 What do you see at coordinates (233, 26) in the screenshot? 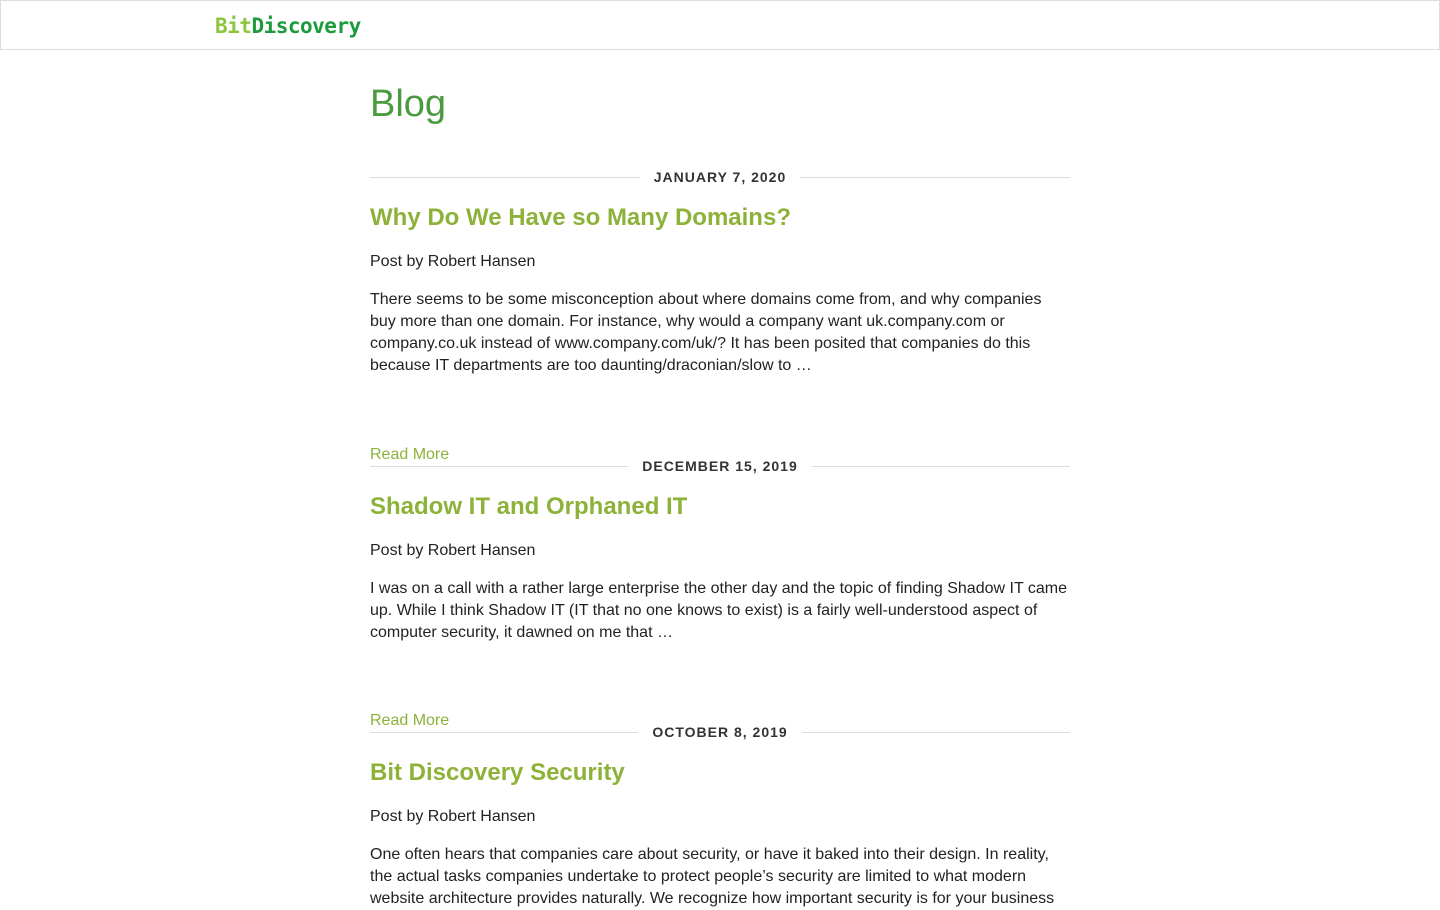
I see `logo-bit-text: Bit` at bounding box center [233, 26].